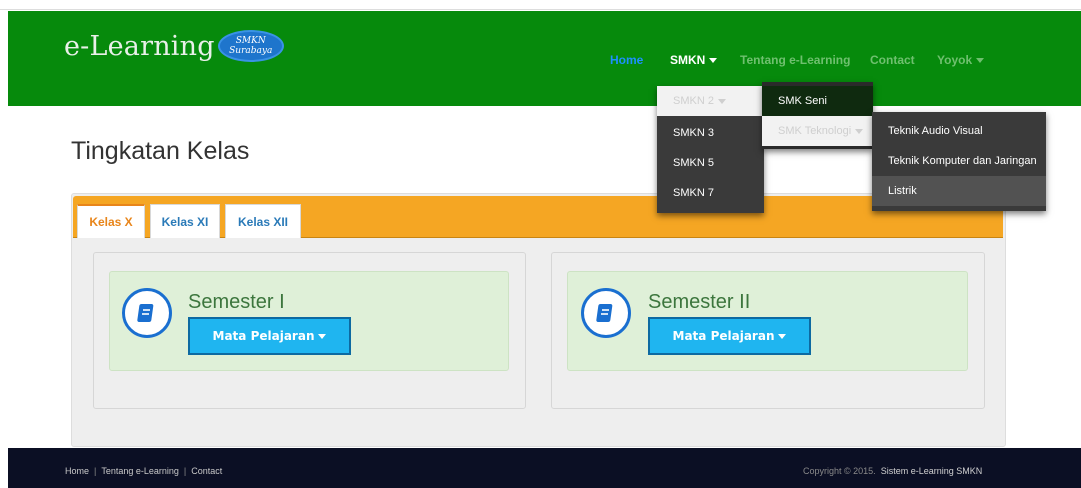  What do you see at coordinates (795, 60) in the screenshot?
I see `nav-tentang: Tentang e-Learning` at bounding box center [795, 60].